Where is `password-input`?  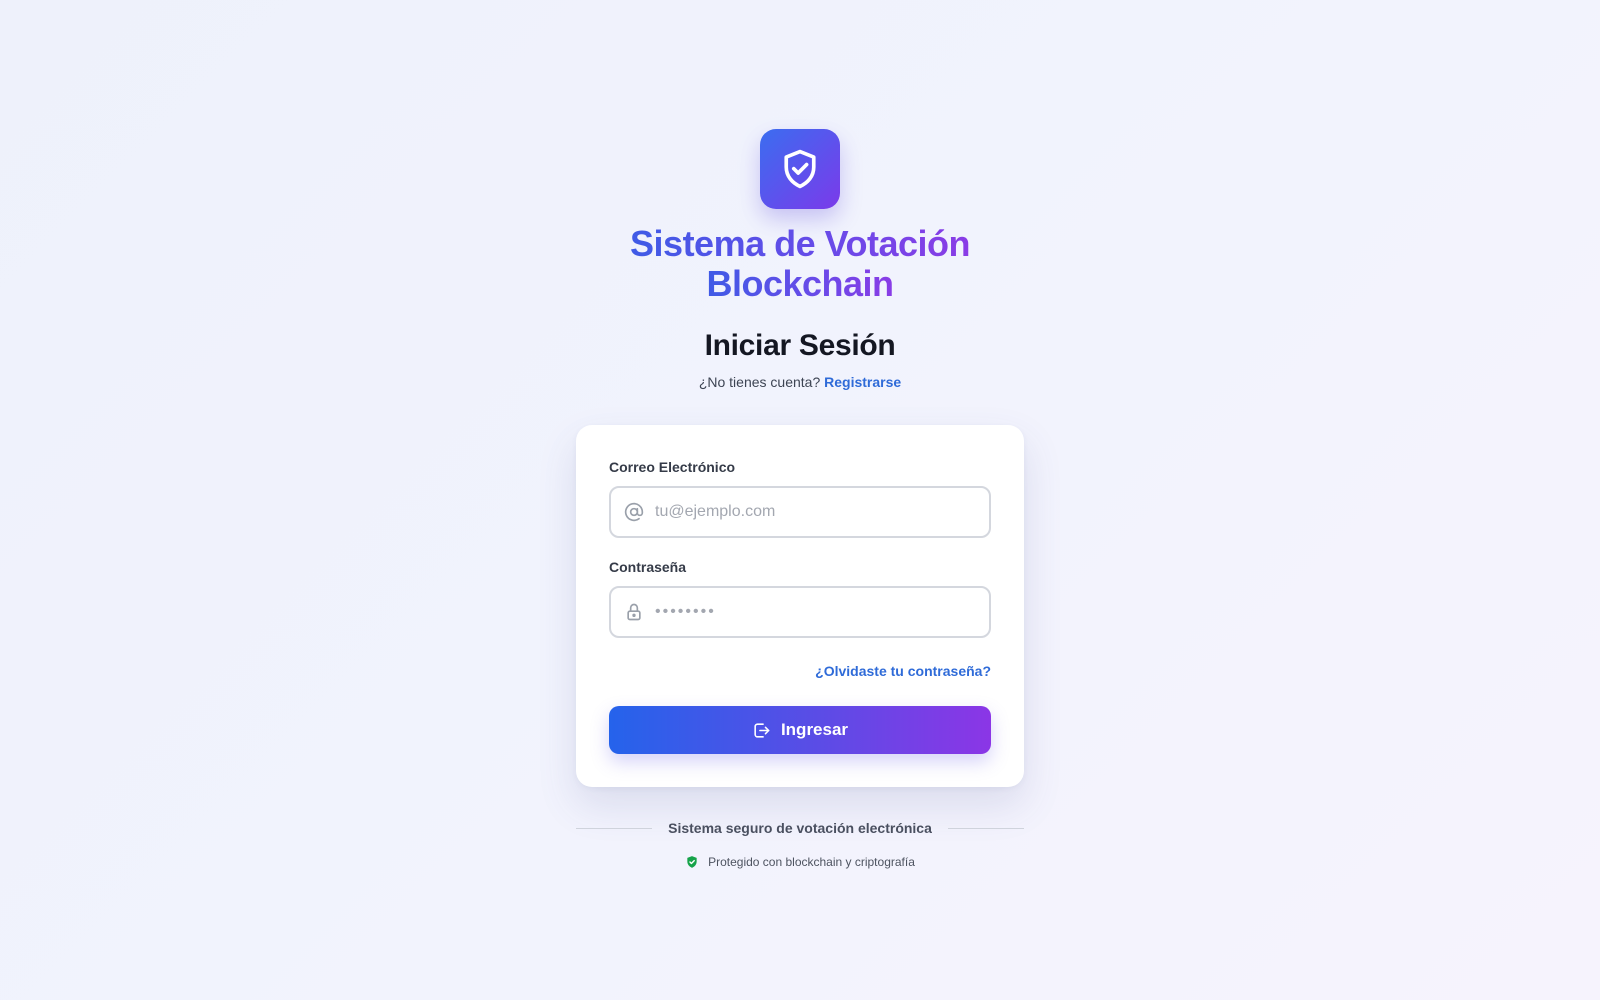 password-input is located at coordinates (815, 612).